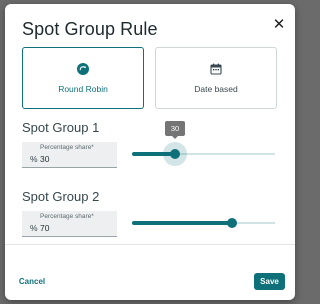 The image size is (320, 304). I want to click on spot-group-1-title: Spot Group 1, so click(61, 127).